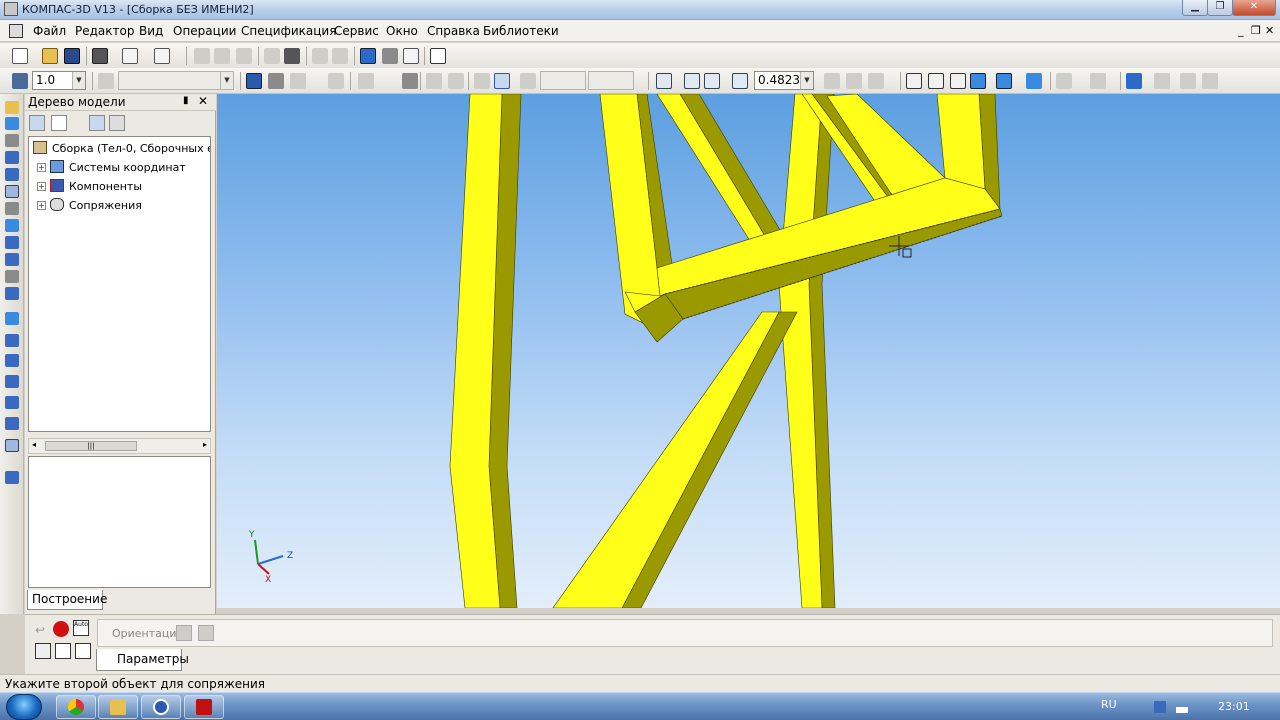 This screenshot has height=720, width=1280. What do you see at coordinates (1195, 8) in the screenshot?
I see `minimize-button: ▁` at bounding box center [1195, 8].